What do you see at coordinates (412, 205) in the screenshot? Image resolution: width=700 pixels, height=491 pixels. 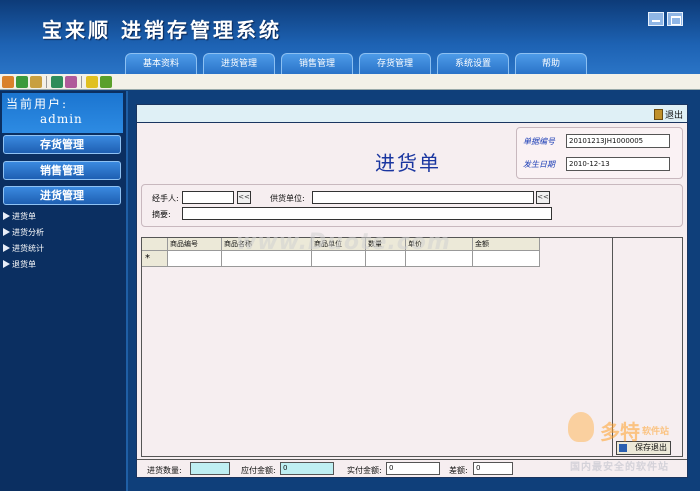 I see `order-form: 经手人: << 供货单位: << 摘要:` at bounding box center [412, 205].